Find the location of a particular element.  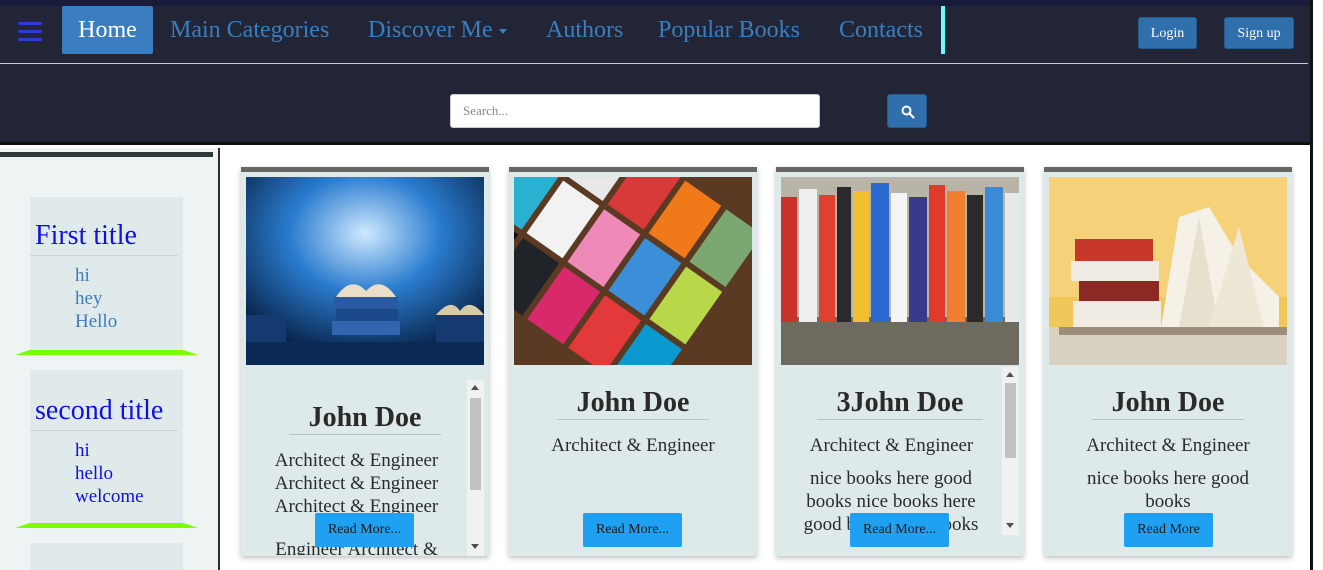

search-button is located at coordinates (907, 111).